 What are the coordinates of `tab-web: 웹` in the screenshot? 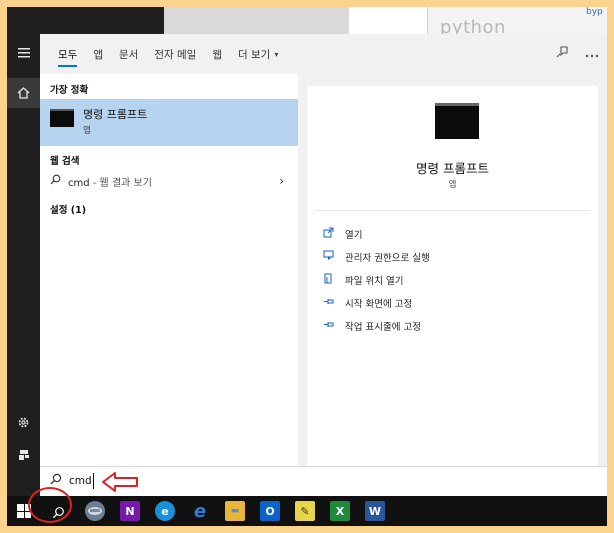 It's located at (217, 54).